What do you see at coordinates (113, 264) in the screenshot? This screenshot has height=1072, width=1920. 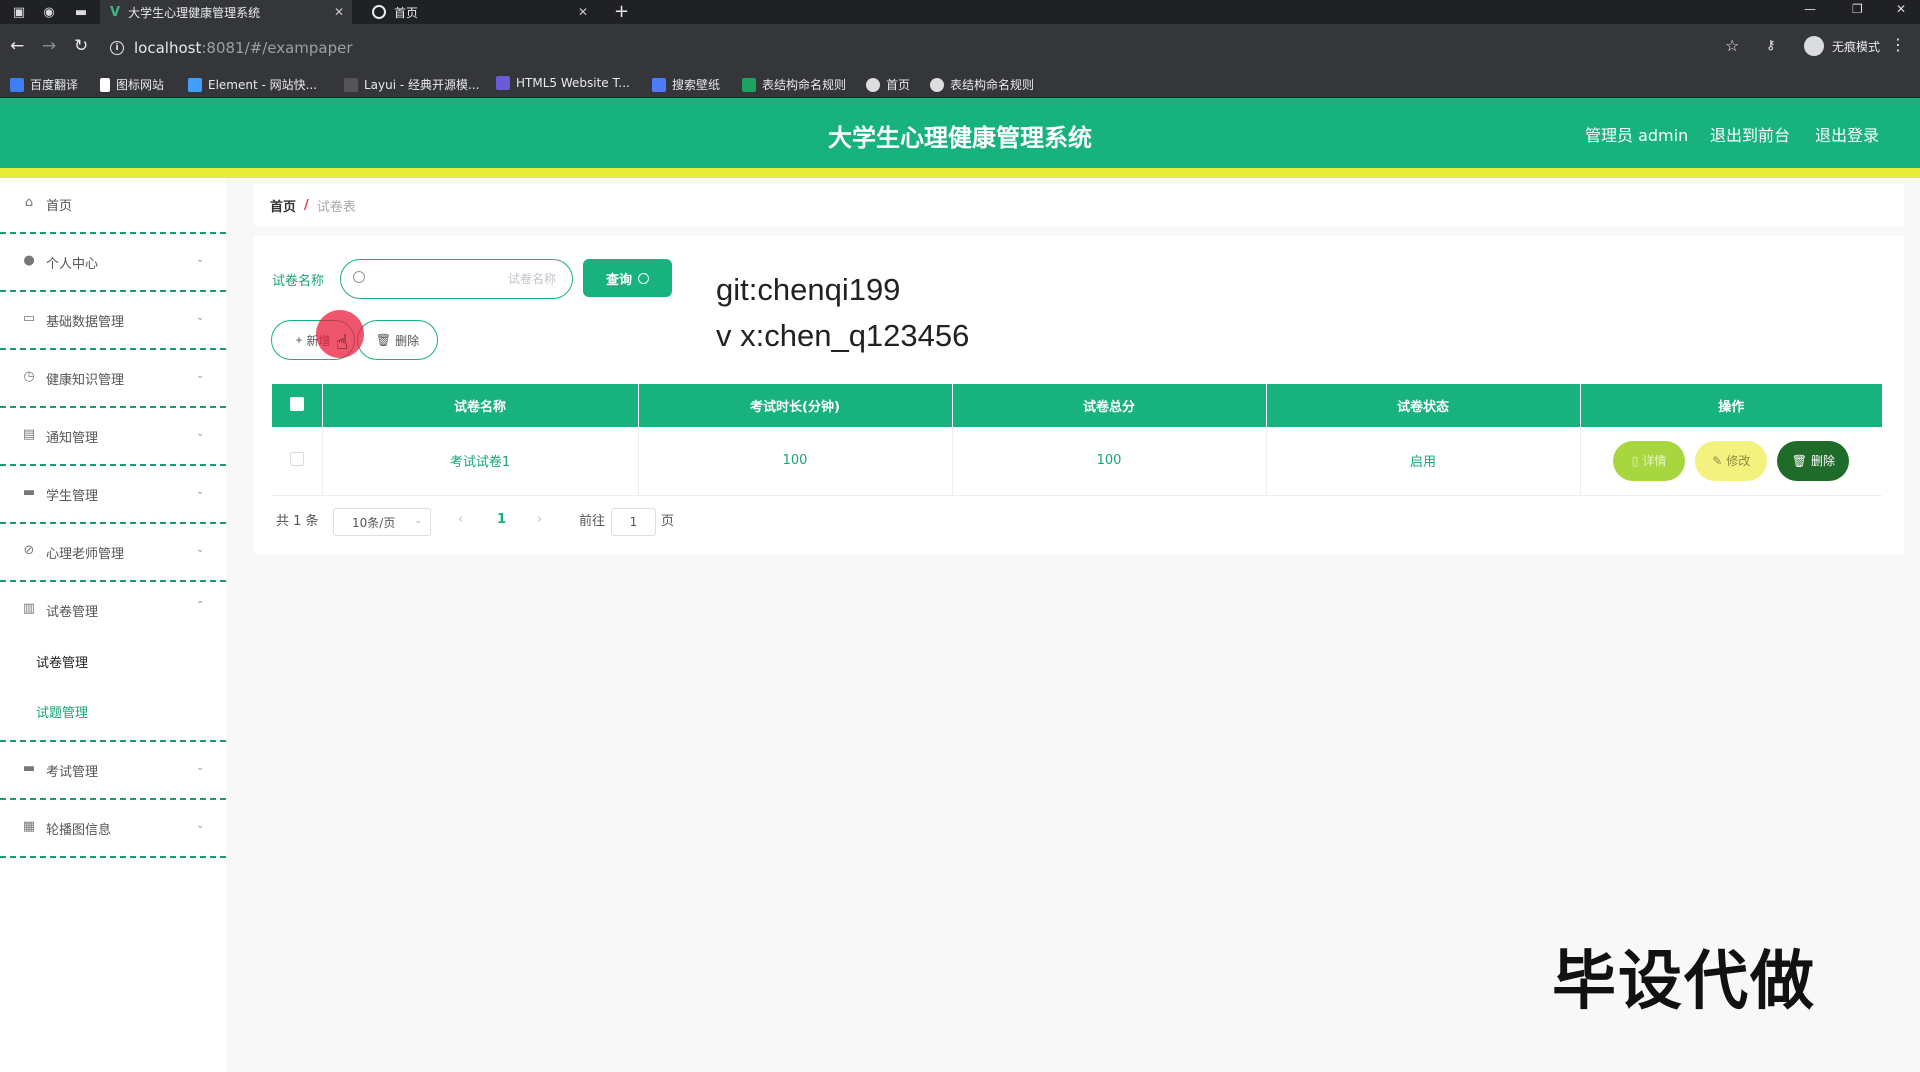 I see `sidebar-item-personal: ● 个人中心 ⌄` at bounding box center [113, 264].